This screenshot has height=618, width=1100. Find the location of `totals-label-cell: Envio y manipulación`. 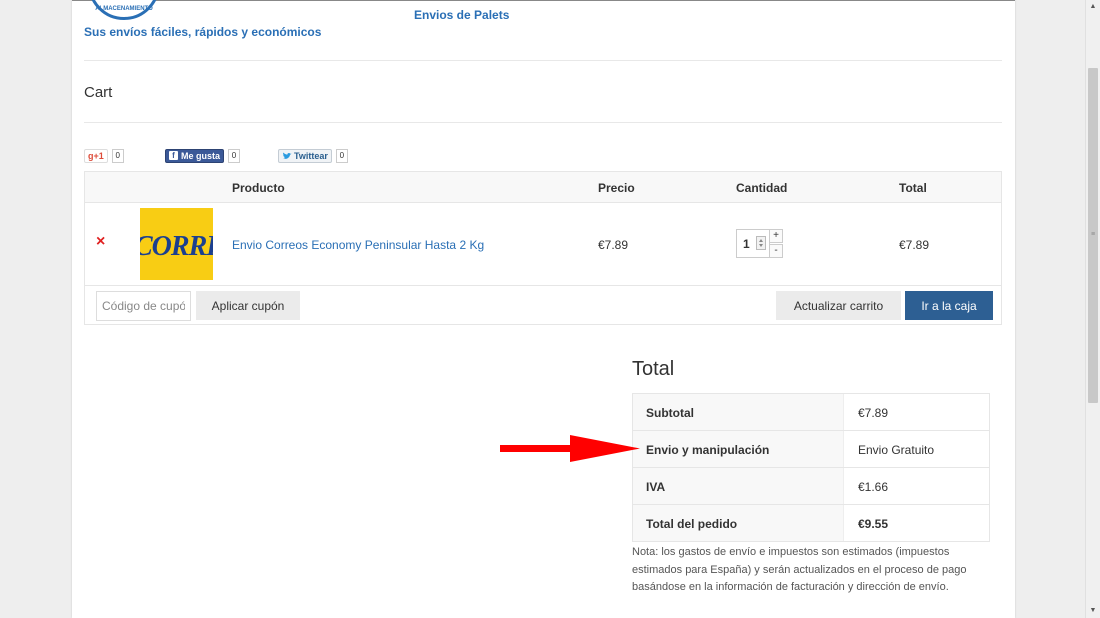

totals-label-cell: Envio y manipulación is located at coordinates (738, 449).